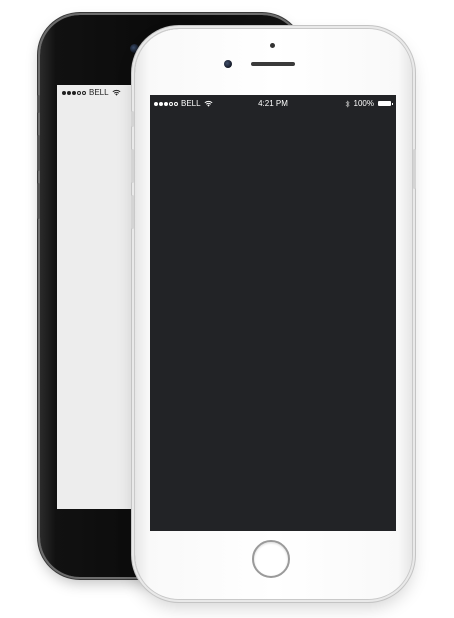 This screenshot has height=618, width=454. Describe the element at coordinates (116, 92) in the screenshot. I see `wifi-icon` at that location.